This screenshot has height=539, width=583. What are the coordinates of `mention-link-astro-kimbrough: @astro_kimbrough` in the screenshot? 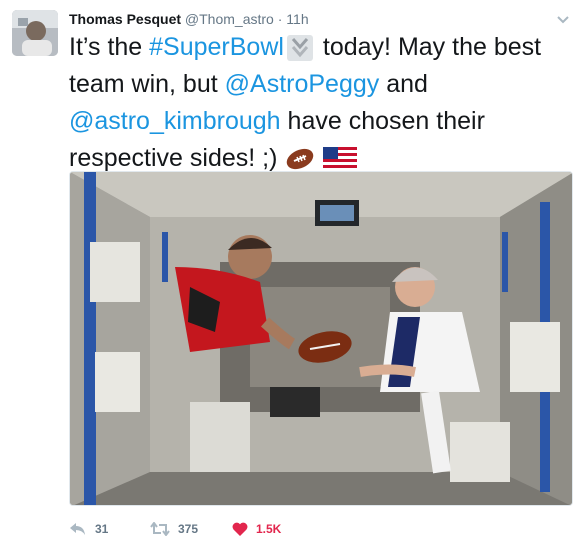 It's located at (175, 121).